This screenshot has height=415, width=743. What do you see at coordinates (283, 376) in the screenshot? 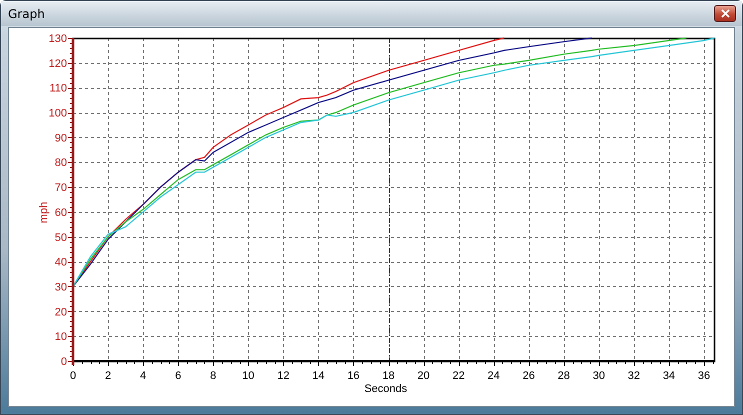
I see `x-tick-label: 12` at bounding box center [283, 376].